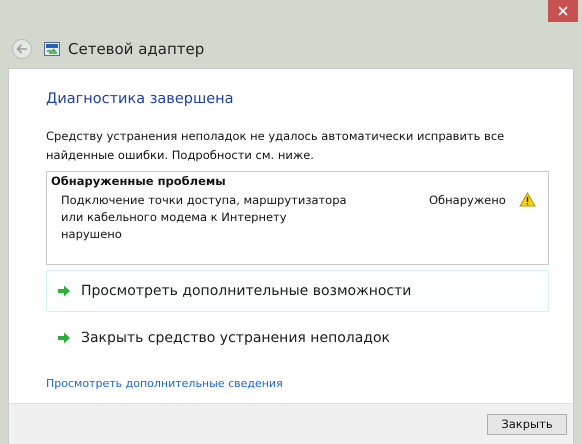 The image size is (582, 444). What do you see at coordinates (136, 49) in the screenshot?
I see `window-title: Сетевой адаптер` at bounding box center [136, 49].